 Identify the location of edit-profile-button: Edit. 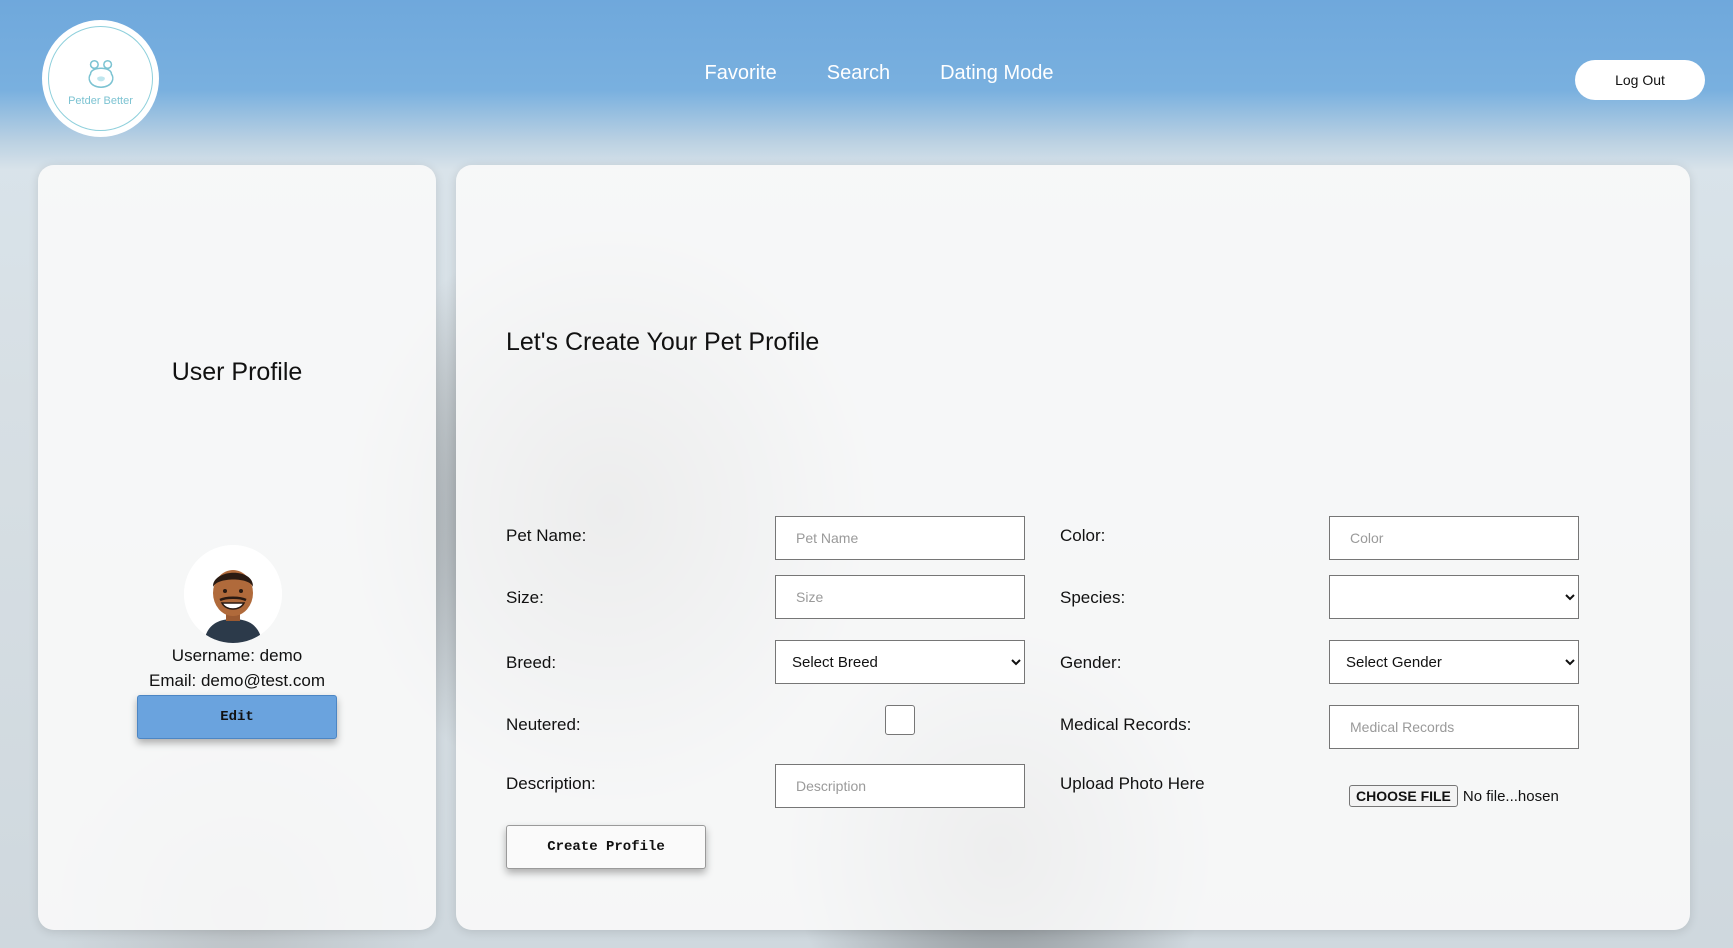
(237, 717).